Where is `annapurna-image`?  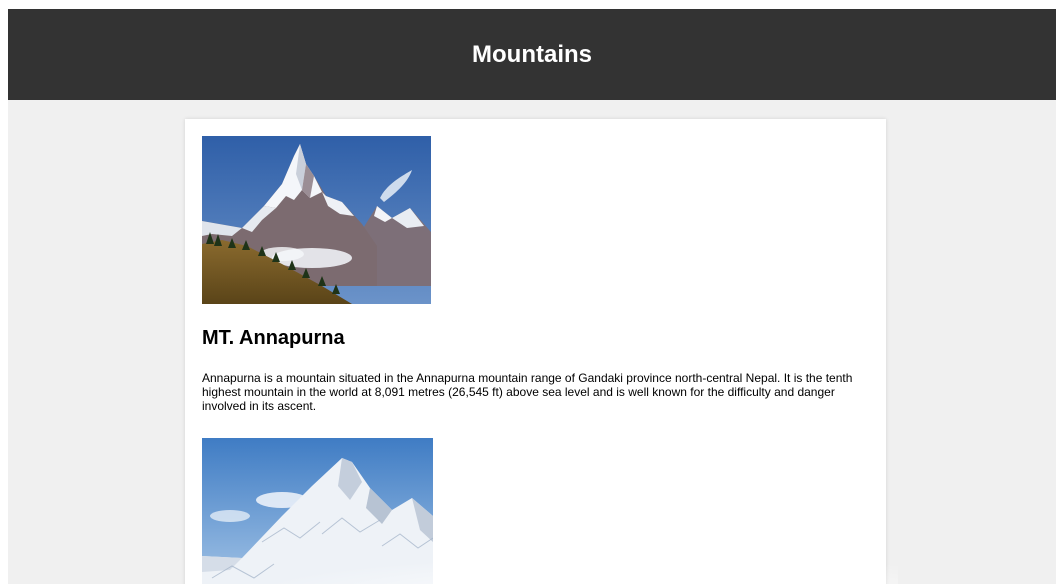
annapurna-image is located at coordinates (316, 220).